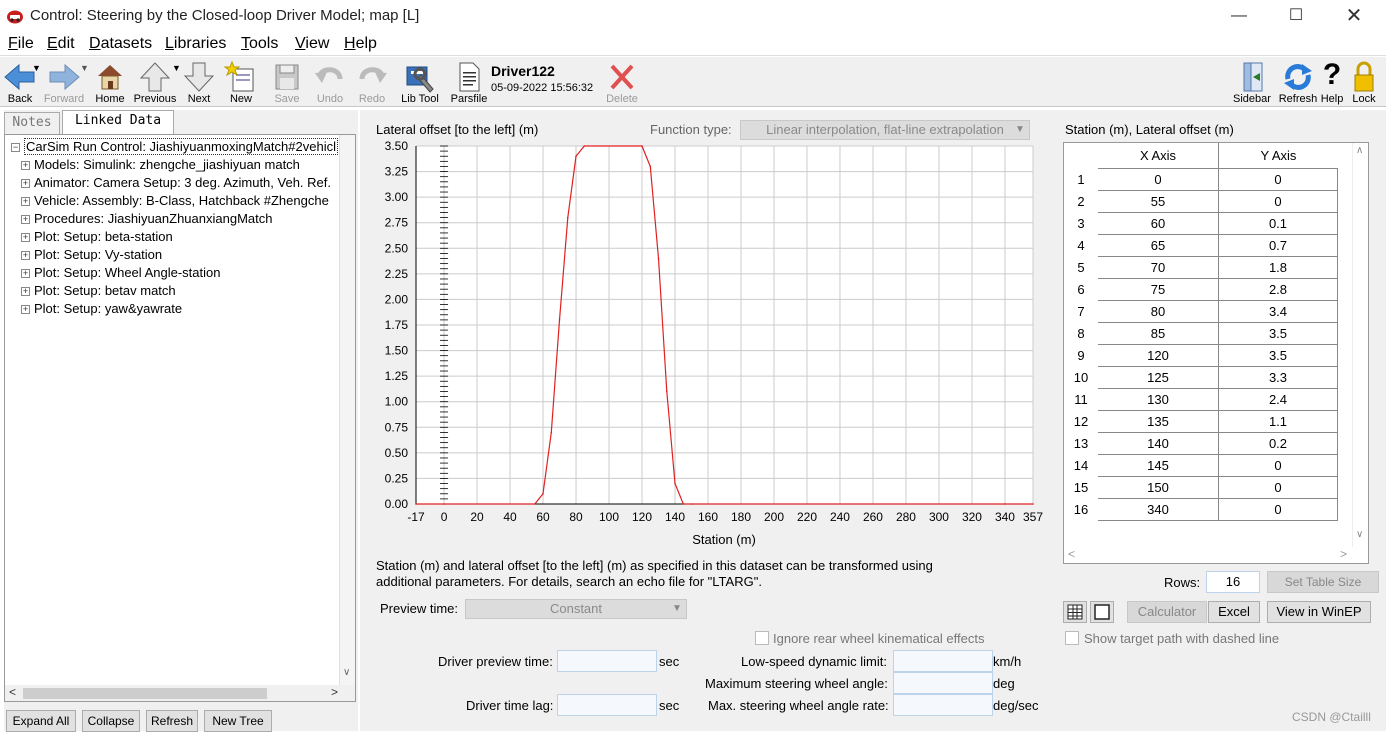 The height and width of the screenshot is (732, 1386). I want to click on tree-item: + Plot: Setup: Vy-station, so click(91, 254).